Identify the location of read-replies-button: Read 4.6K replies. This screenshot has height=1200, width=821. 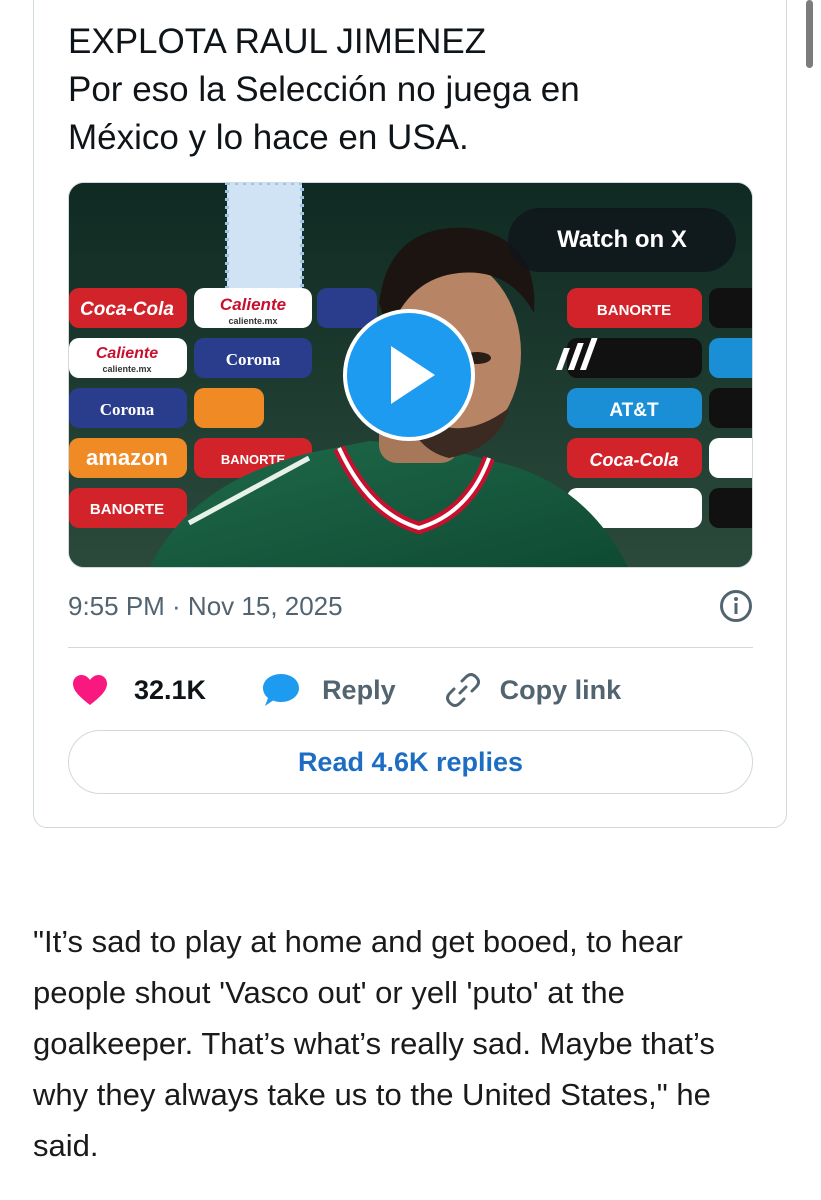
(410, 762).